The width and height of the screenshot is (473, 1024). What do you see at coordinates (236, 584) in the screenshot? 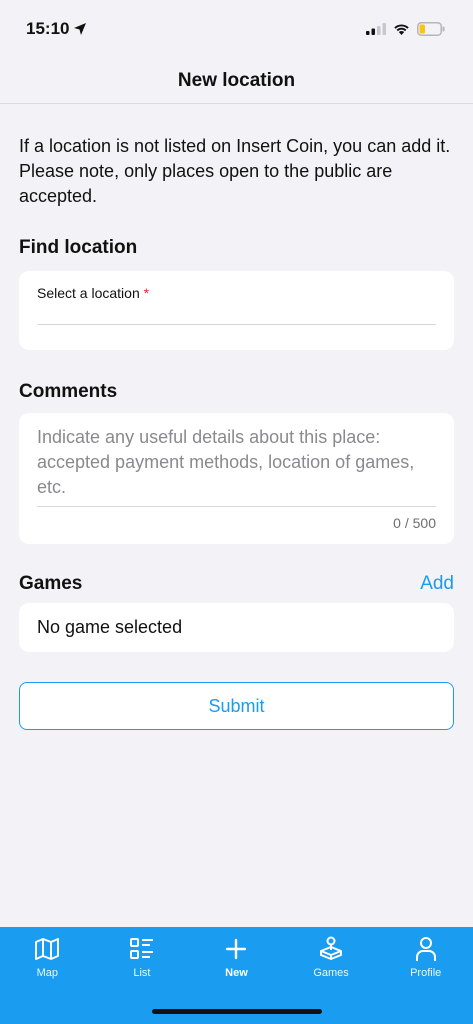
I see `games-header-row: Games Add` at bounding box center [236, 584].